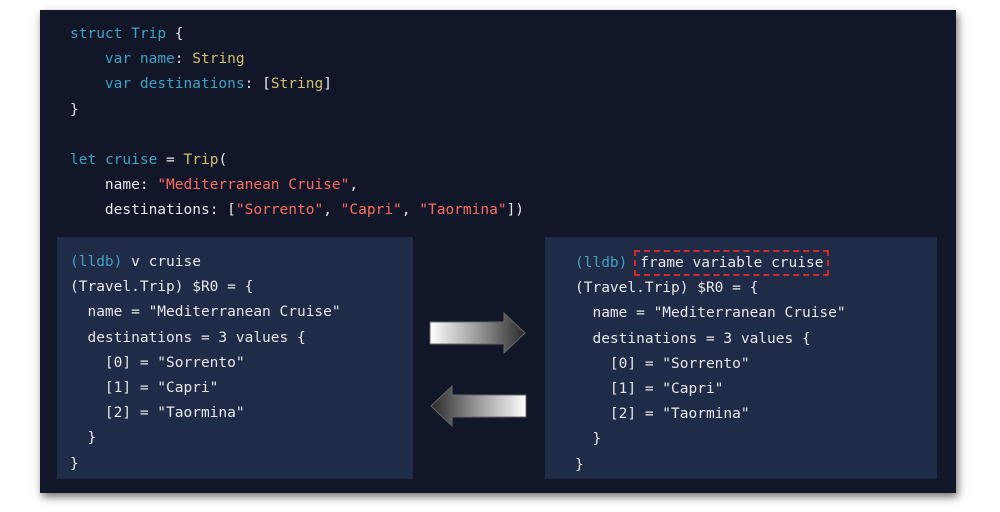 This screenshot has height=512, width=1000. What do you see at coordinates (201, 160) in the screenshot?
I see `initializer-call: Trip` at bounding box center [201, 160].